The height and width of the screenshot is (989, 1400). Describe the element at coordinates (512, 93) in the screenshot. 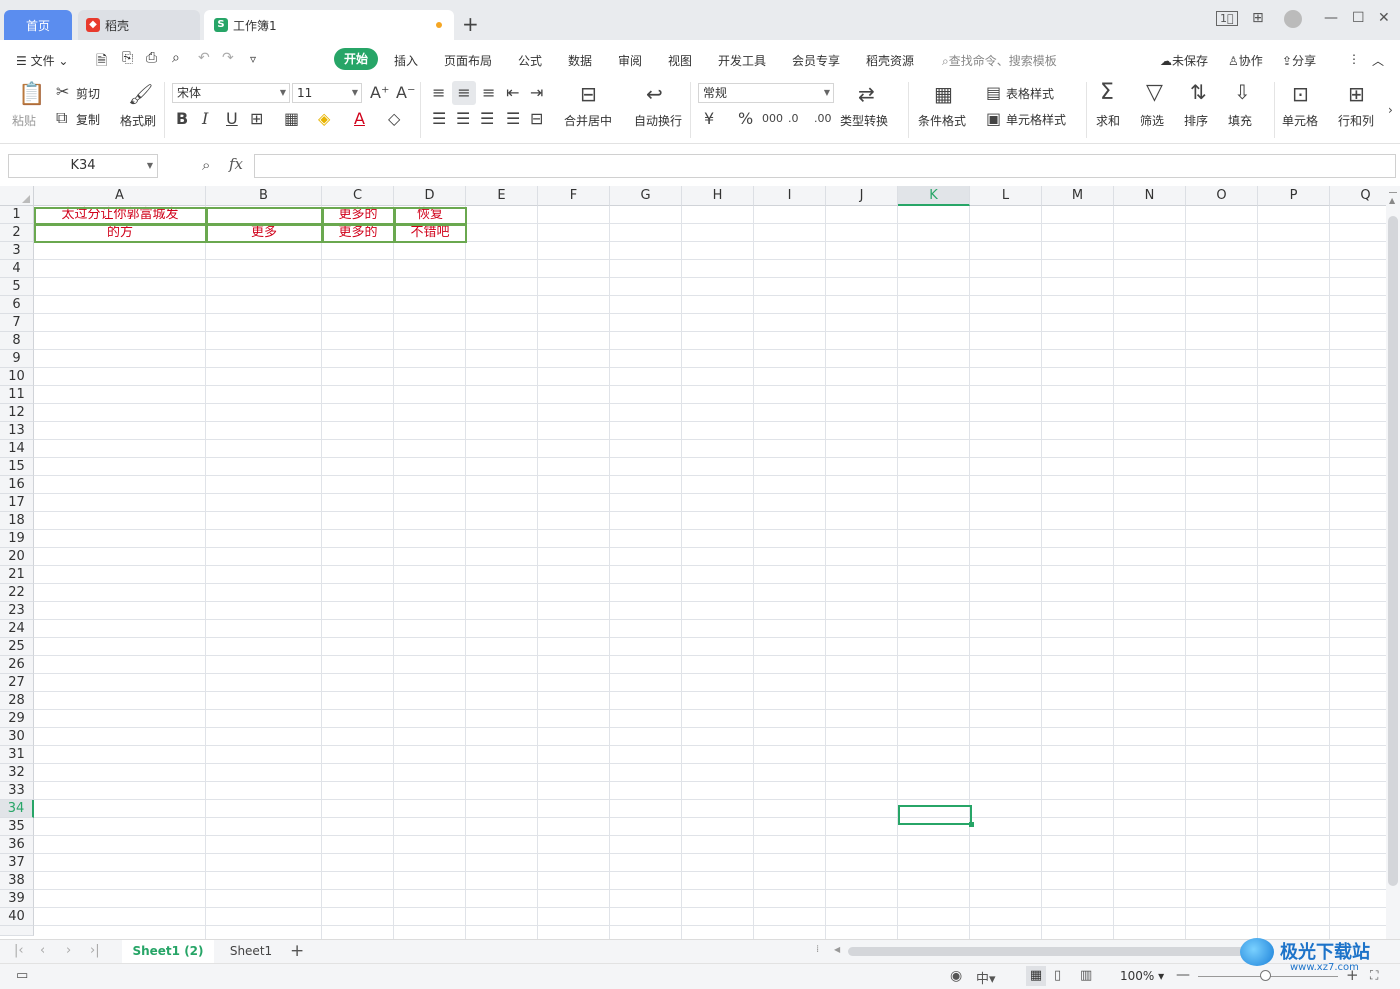

I see `indent-decrease-icon: ⇤` at that location.